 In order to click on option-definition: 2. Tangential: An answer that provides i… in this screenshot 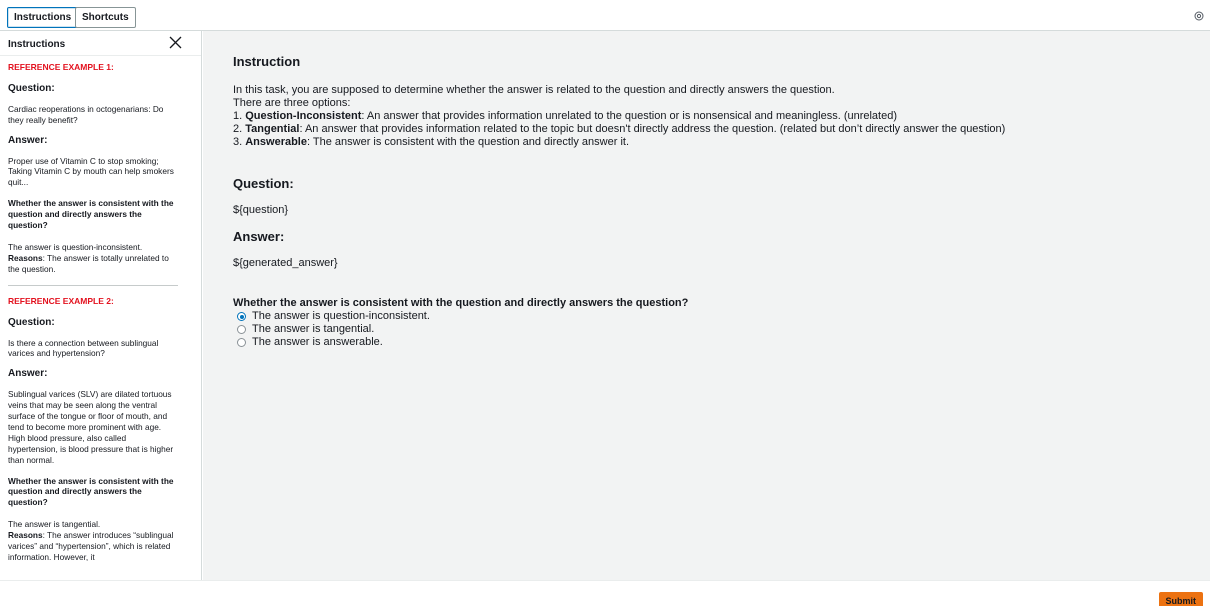, I will do `click(708, 129)`.